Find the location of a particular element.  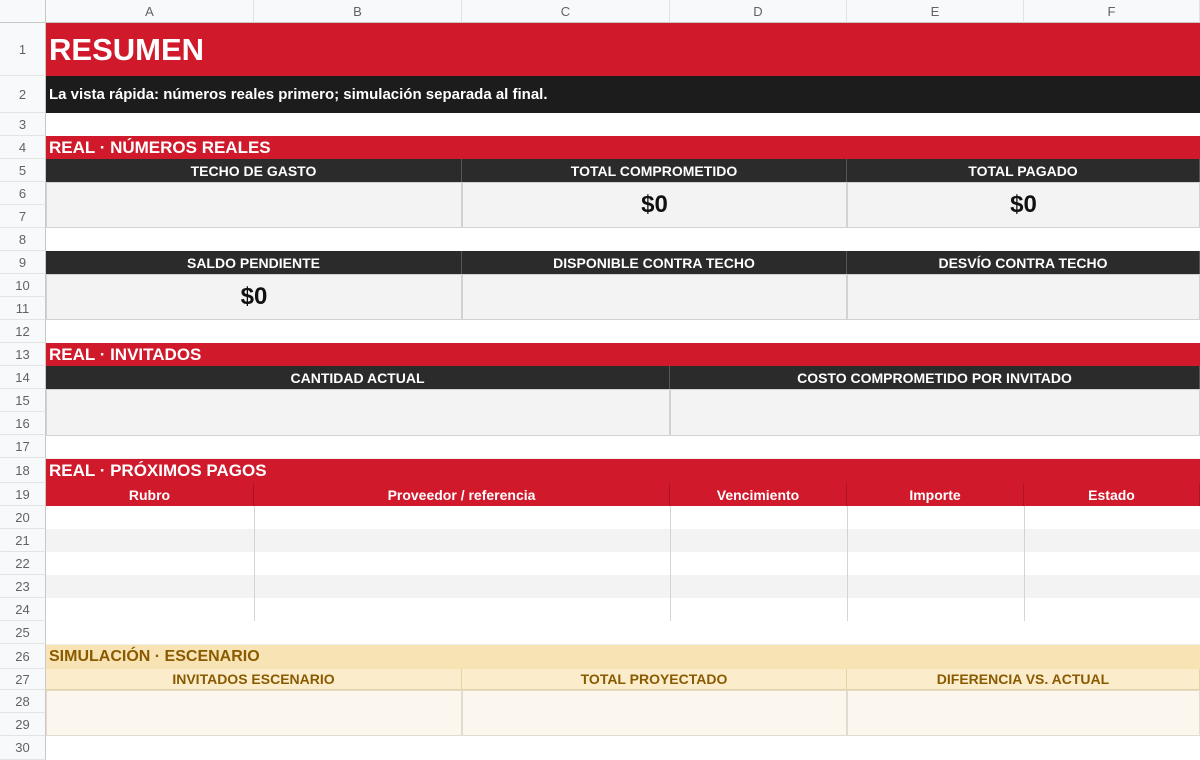

value-invitados-escenario is located at coordinates (254, 713).